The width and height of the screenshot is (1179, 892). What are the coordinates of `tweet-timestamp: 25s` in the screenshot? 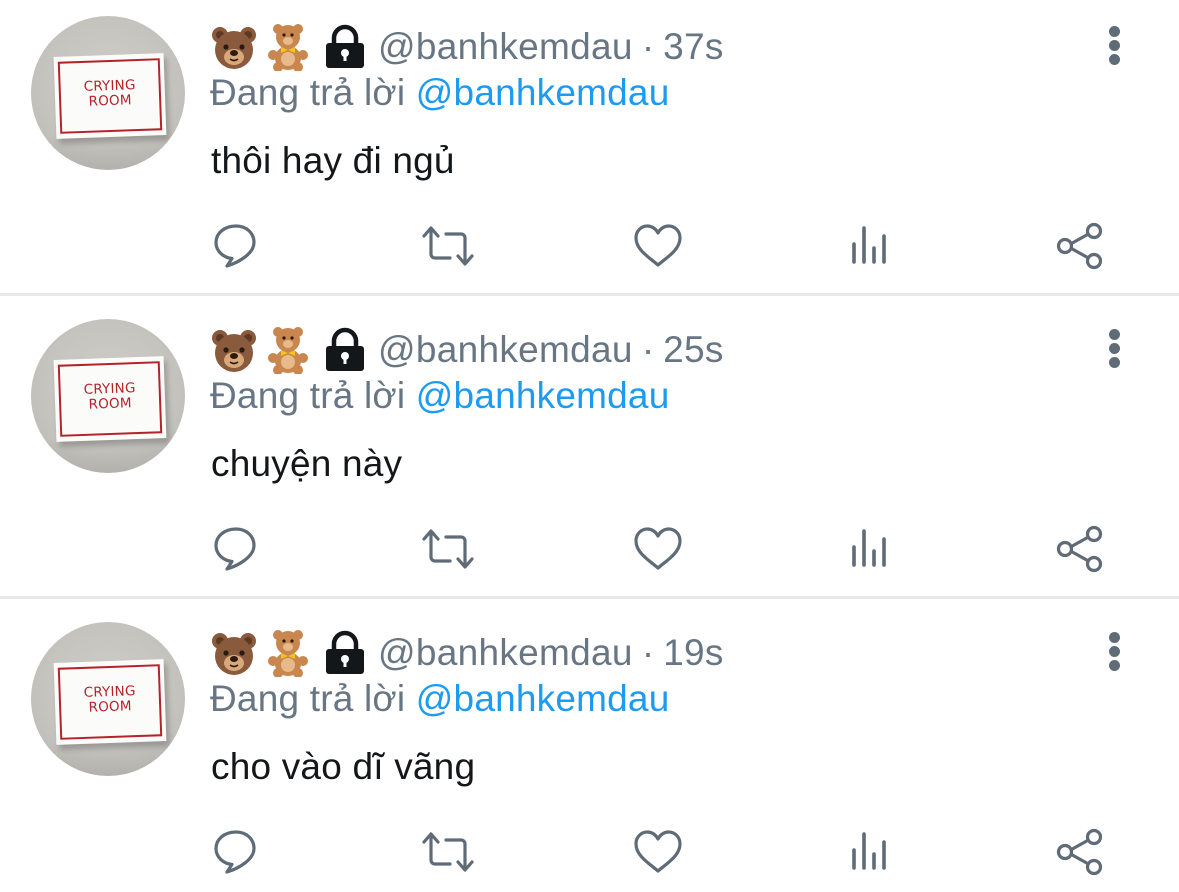 It's located at (693, 350).